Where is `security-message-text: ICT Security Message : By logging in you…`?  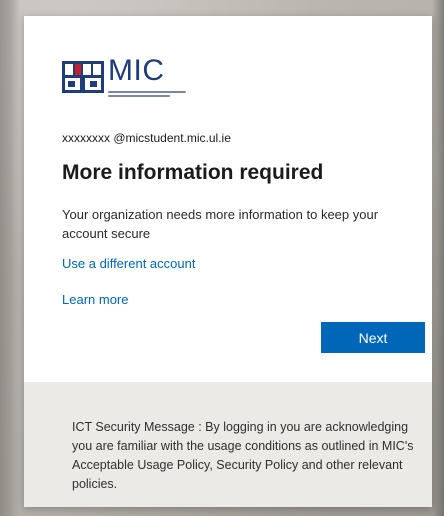
security-message-text: ICT Security Message : By logging in you… is located at coordinates (243, 455).